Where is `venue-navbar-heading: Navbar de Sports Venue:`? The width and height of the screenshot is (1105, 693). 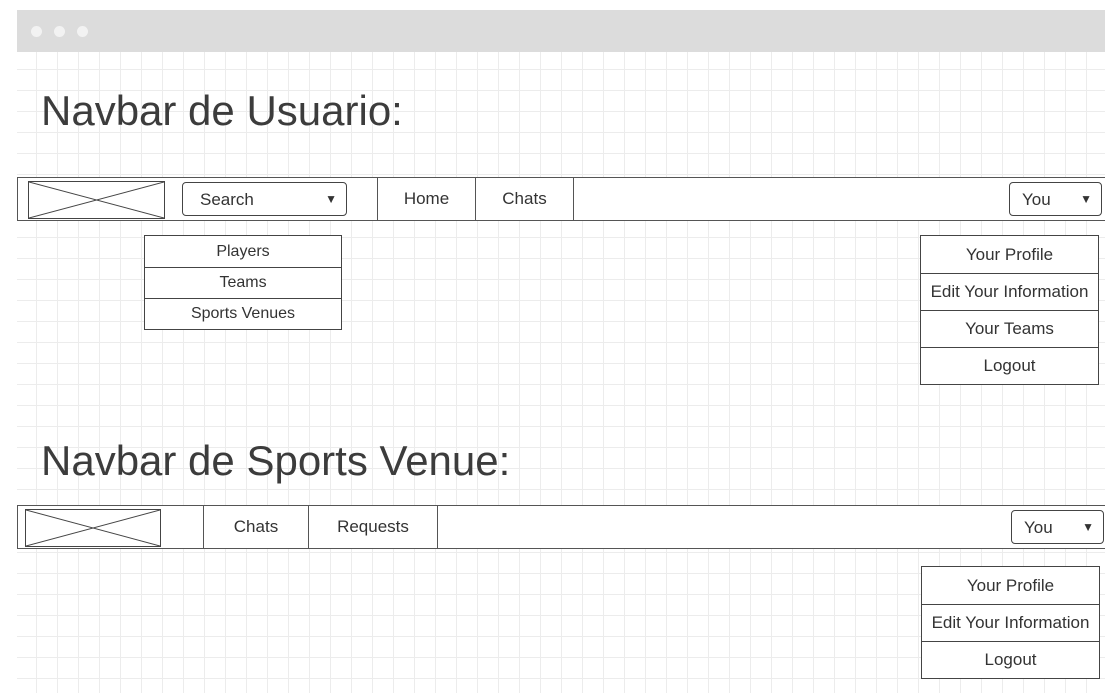 venue-navbar-heading: Navbar de Sports Venue: is located at coordinates (276, 460).